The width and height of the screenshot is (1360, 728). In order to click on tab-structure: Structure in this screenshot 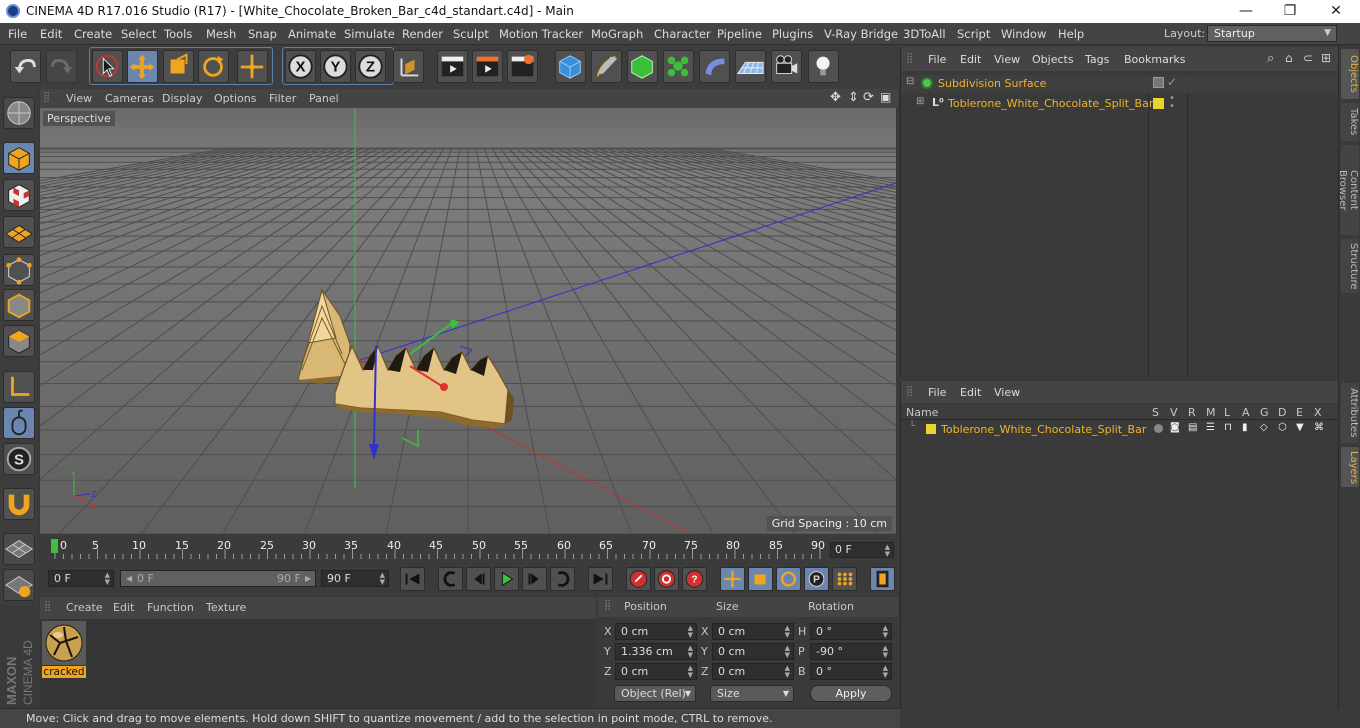, I will do `click(1350, 266)`.